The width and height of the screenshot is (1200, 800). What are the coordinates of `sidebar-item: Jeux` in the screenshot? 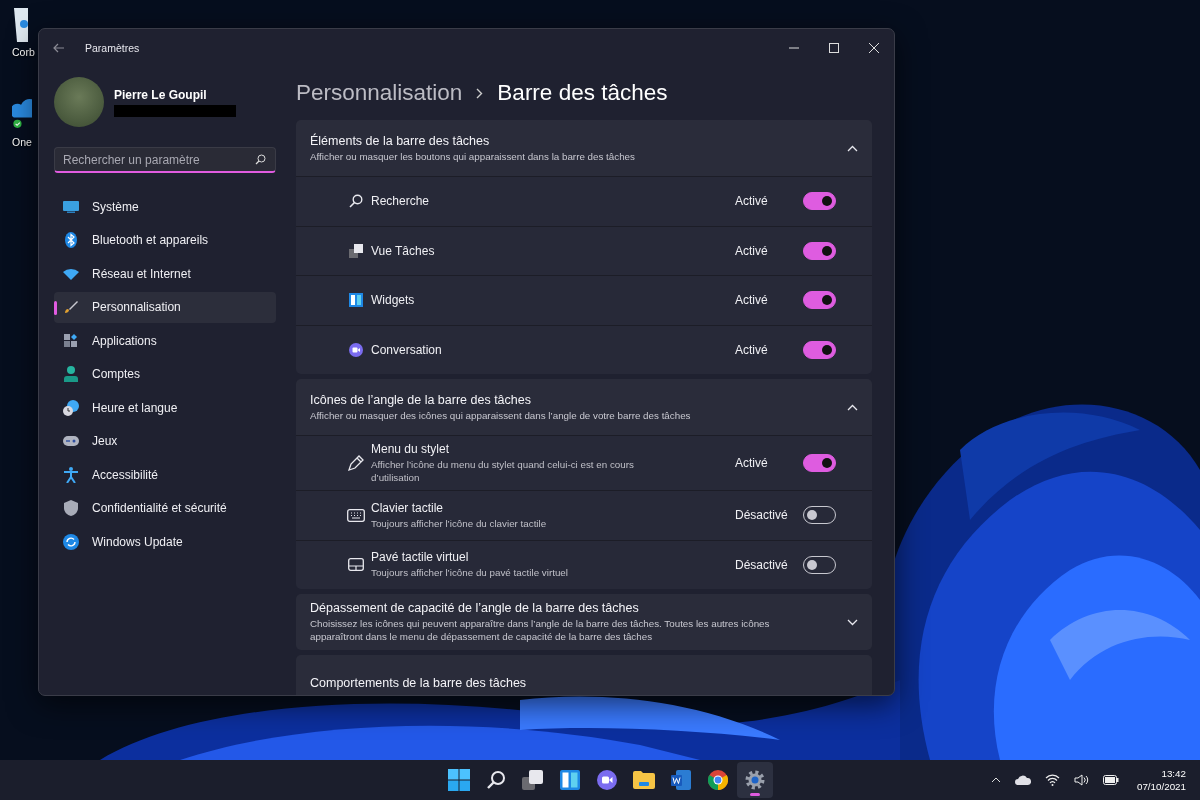 It's located at (165, 441).